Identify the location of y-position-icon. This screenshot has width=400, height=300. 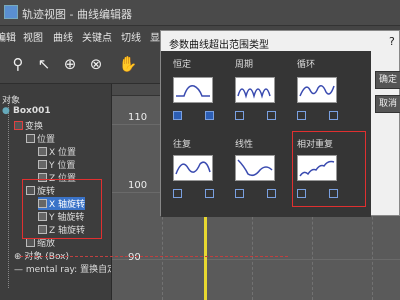
(42, 164).